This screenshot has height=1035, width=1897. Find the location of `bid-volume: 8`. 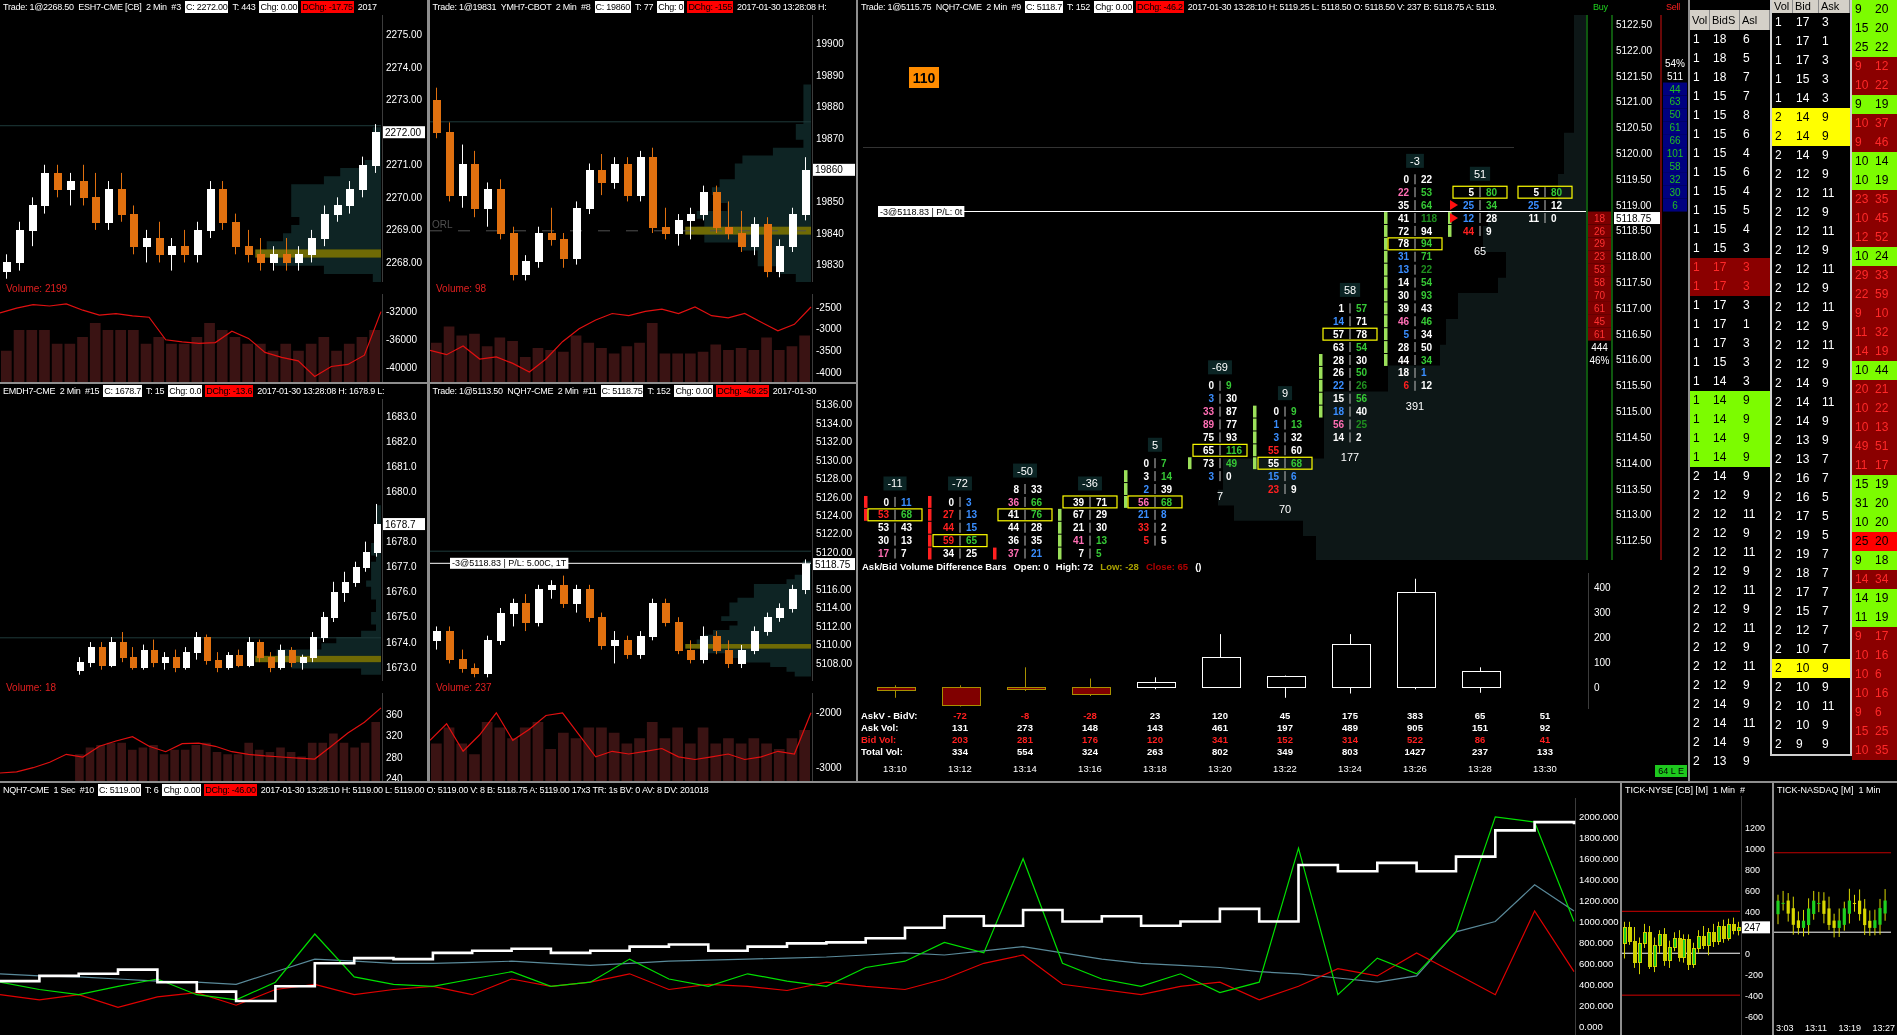

bid-volume: 8 is located at coordinates (1016, 489).